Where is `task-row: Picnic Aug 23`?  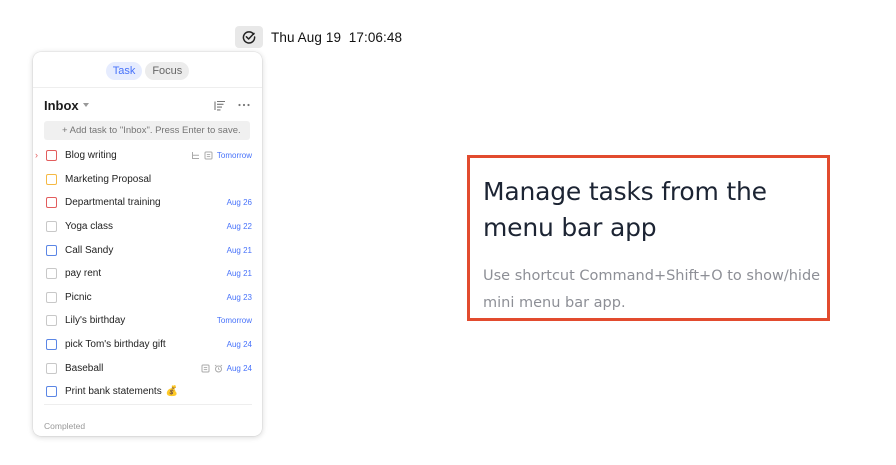
task-row: Picnic Aug 23 is located at coordinates (149, 298).